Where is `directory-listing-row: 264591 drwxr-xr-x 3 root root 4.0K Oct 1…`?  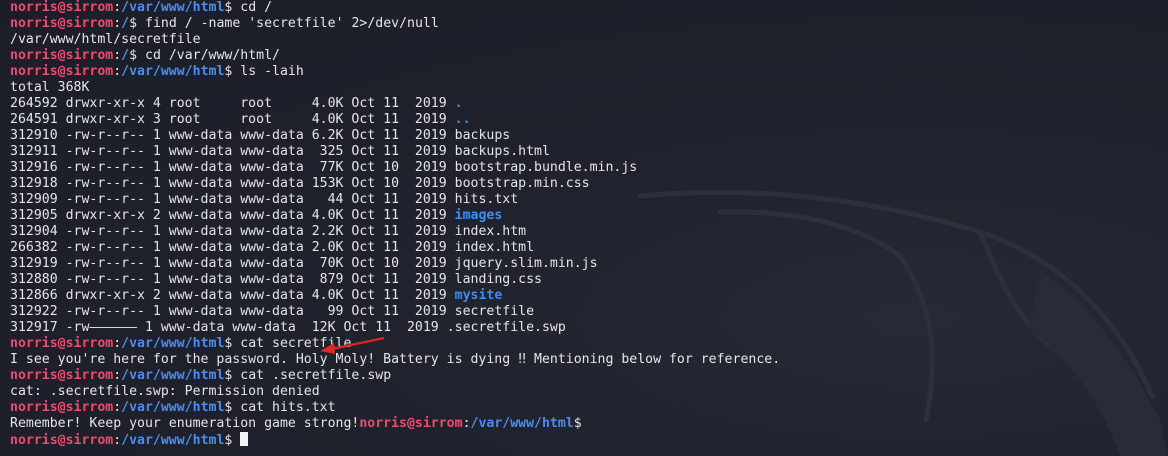
directory-listing-row: 264591 drwxr-xr-x 3 root root 4.0K Oct 1… is located at coordinates (395, 120).